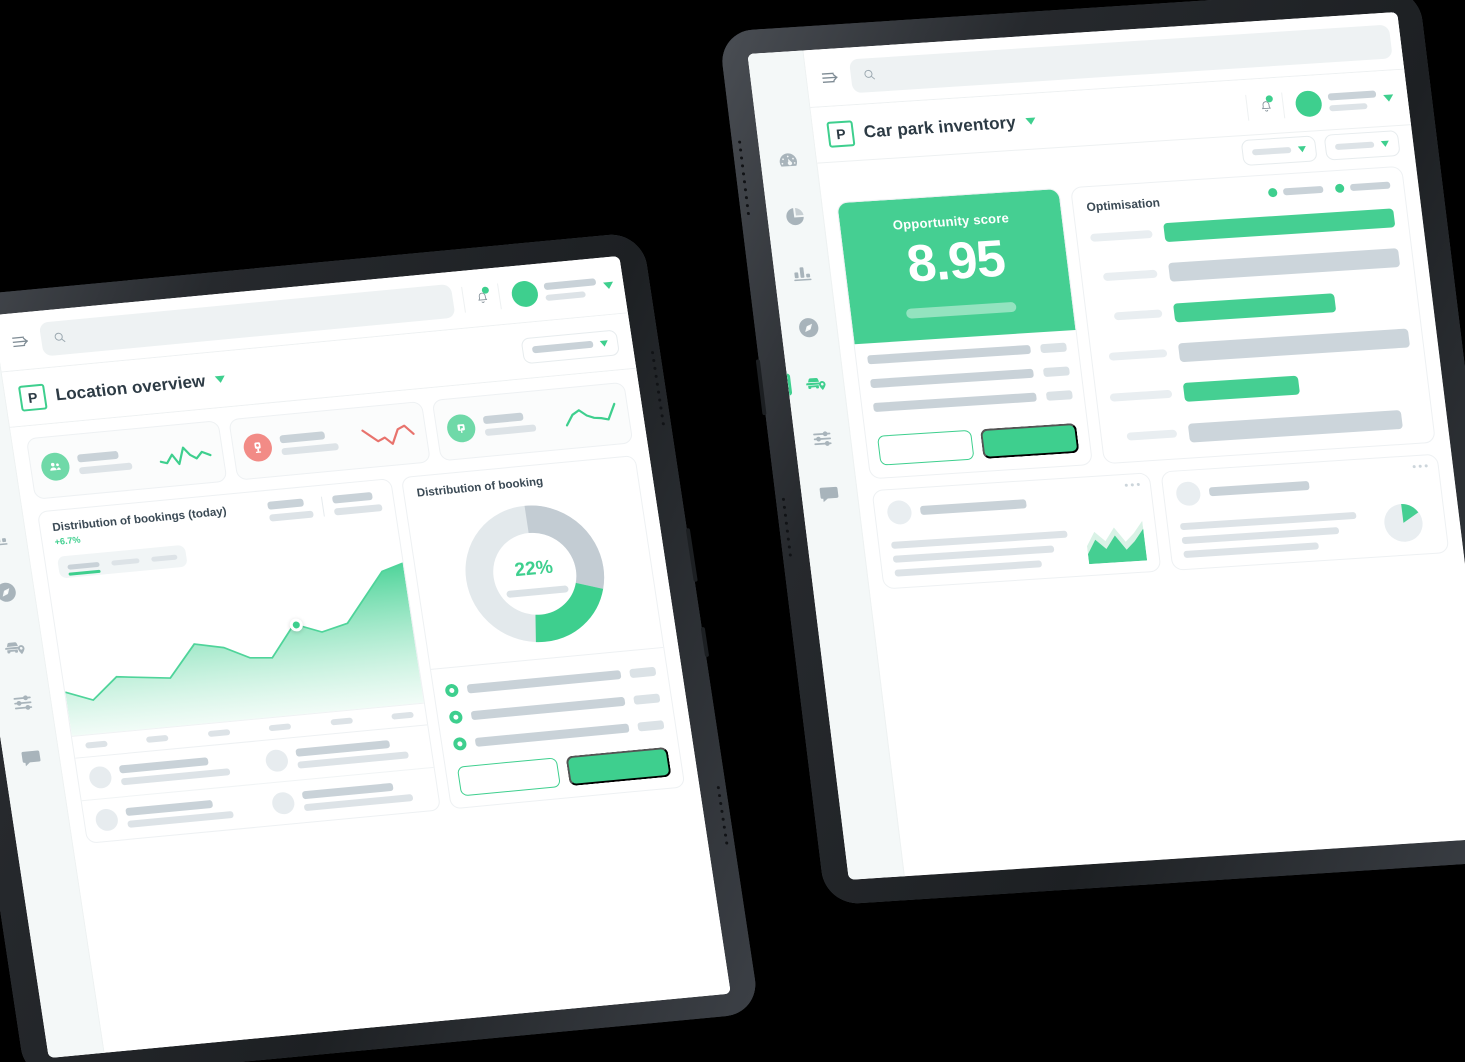 This screenshot has height=1062, width=1465. Describe the element at coordinates (532, 421) in the screenshot. I see `kpi-card-capacity` at that location.